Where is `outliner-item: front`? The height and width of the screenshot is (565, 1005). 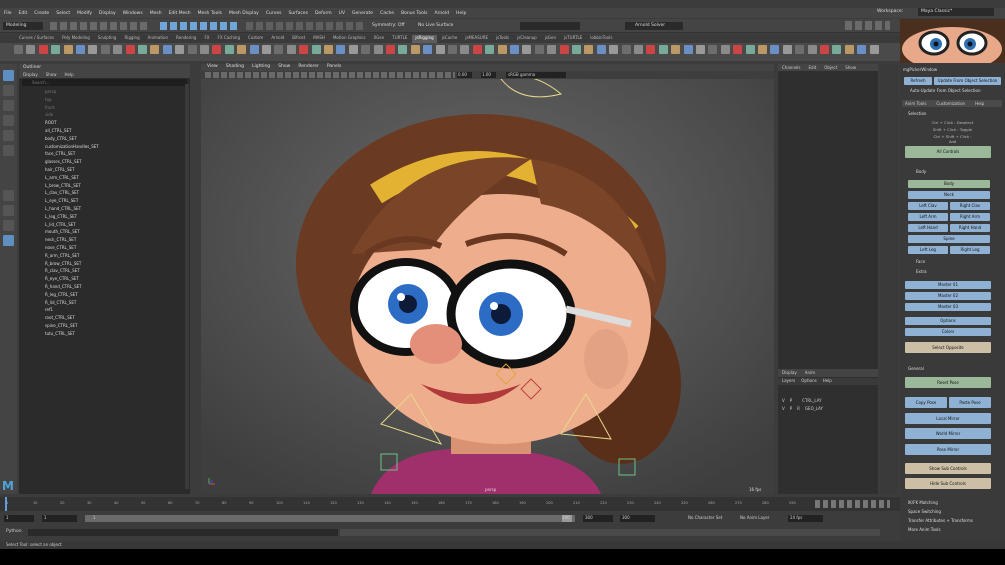 outliner-item: front is located at coordinates (50, 107).